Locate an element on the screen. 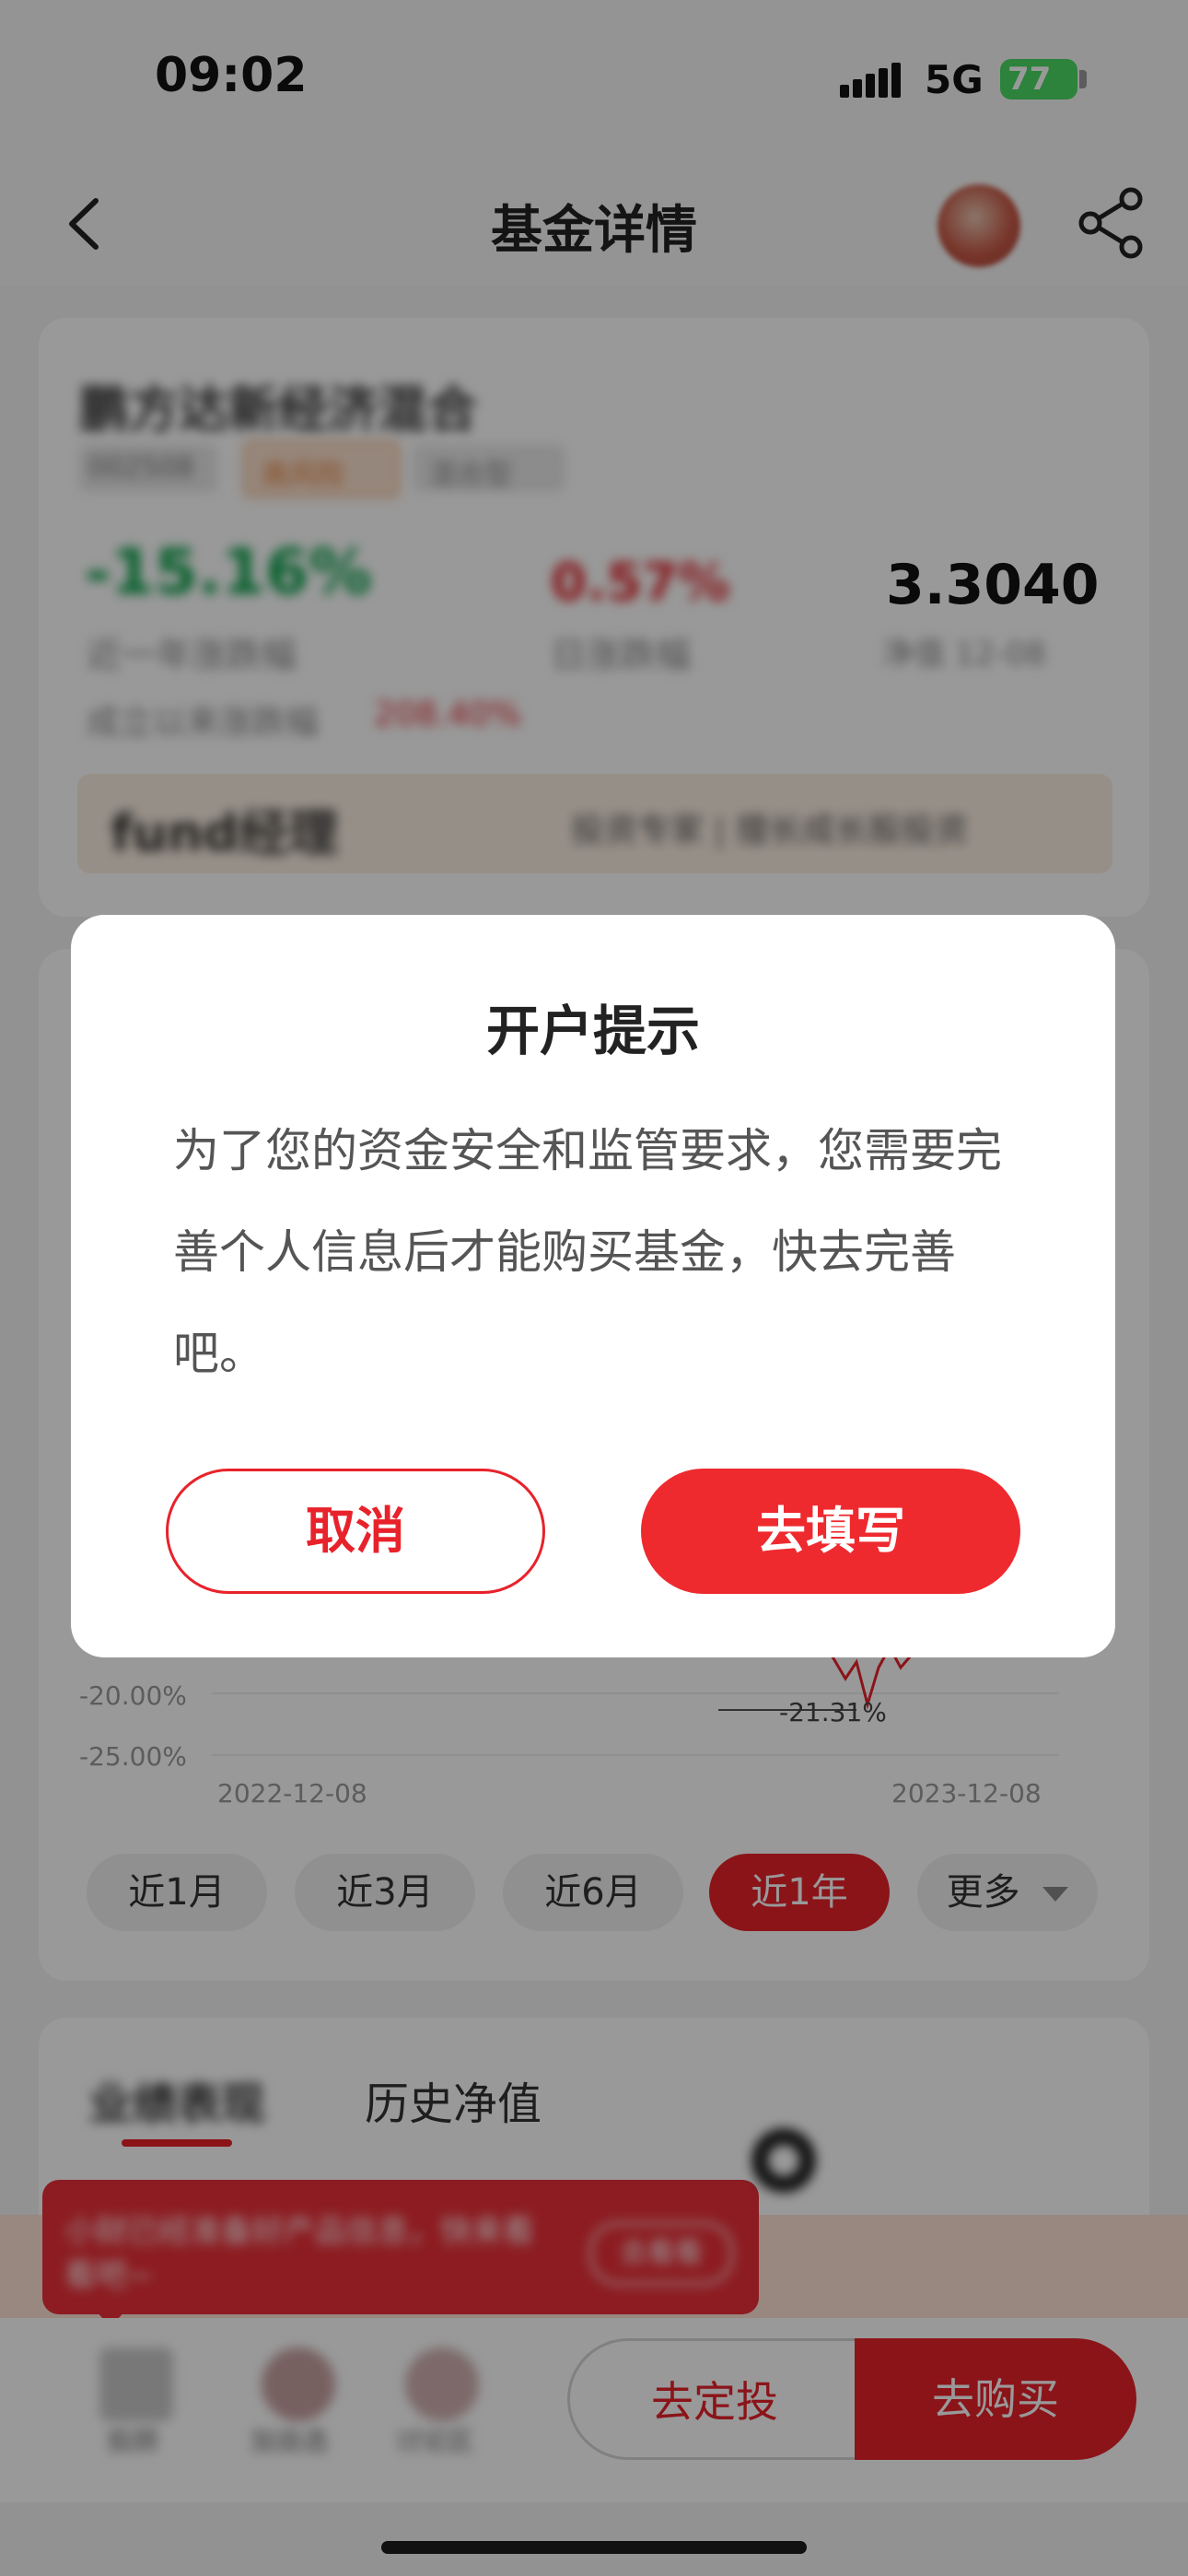 This screenshot has width=1188, height=2576. cancel-button: 取消 is located at coordinates (355, 1531).